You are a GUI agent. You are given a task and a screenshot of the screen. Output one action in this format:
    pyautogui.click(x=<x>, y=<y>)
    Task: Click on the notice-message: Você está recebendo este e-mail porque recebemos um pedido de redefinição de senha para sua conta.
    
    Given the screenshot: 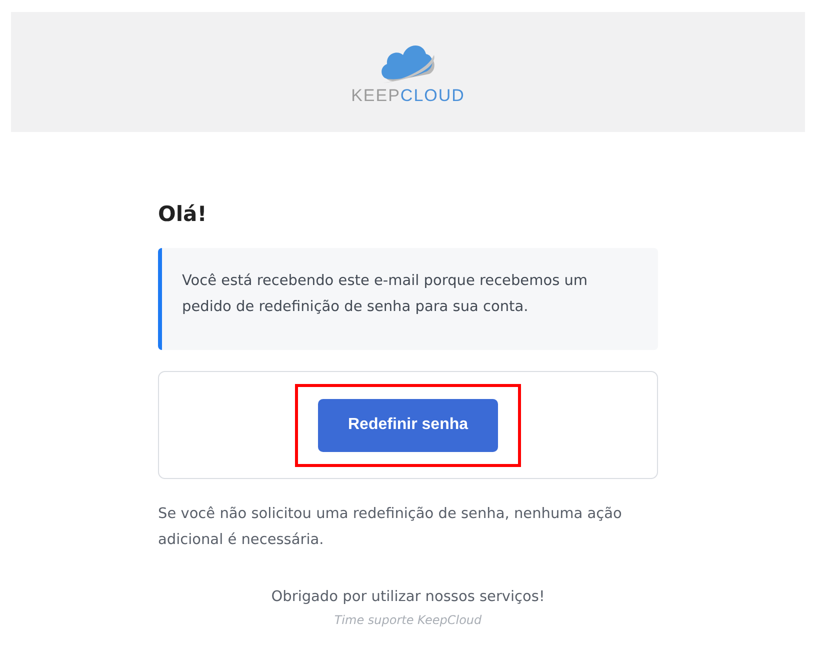 What is the action you would take?
    pyautogui.click(x=408, y=299)
    